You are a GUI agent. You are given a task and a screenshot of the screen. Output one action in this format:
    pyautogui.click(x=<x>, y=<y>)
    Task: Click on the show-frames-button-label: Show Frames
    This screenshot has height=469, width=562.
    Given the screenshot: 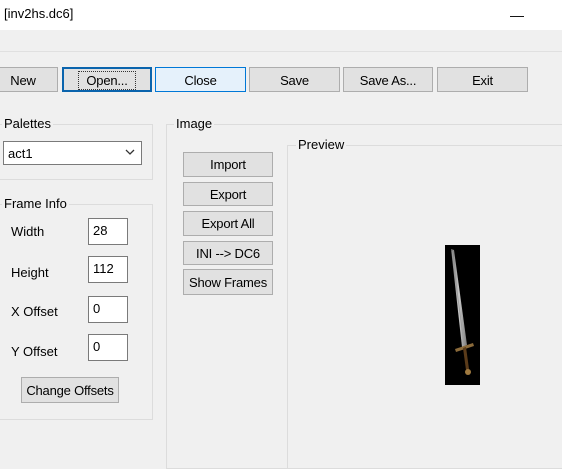 What is the action you would take?
    pyautogui.click(x=228, y=282)
    